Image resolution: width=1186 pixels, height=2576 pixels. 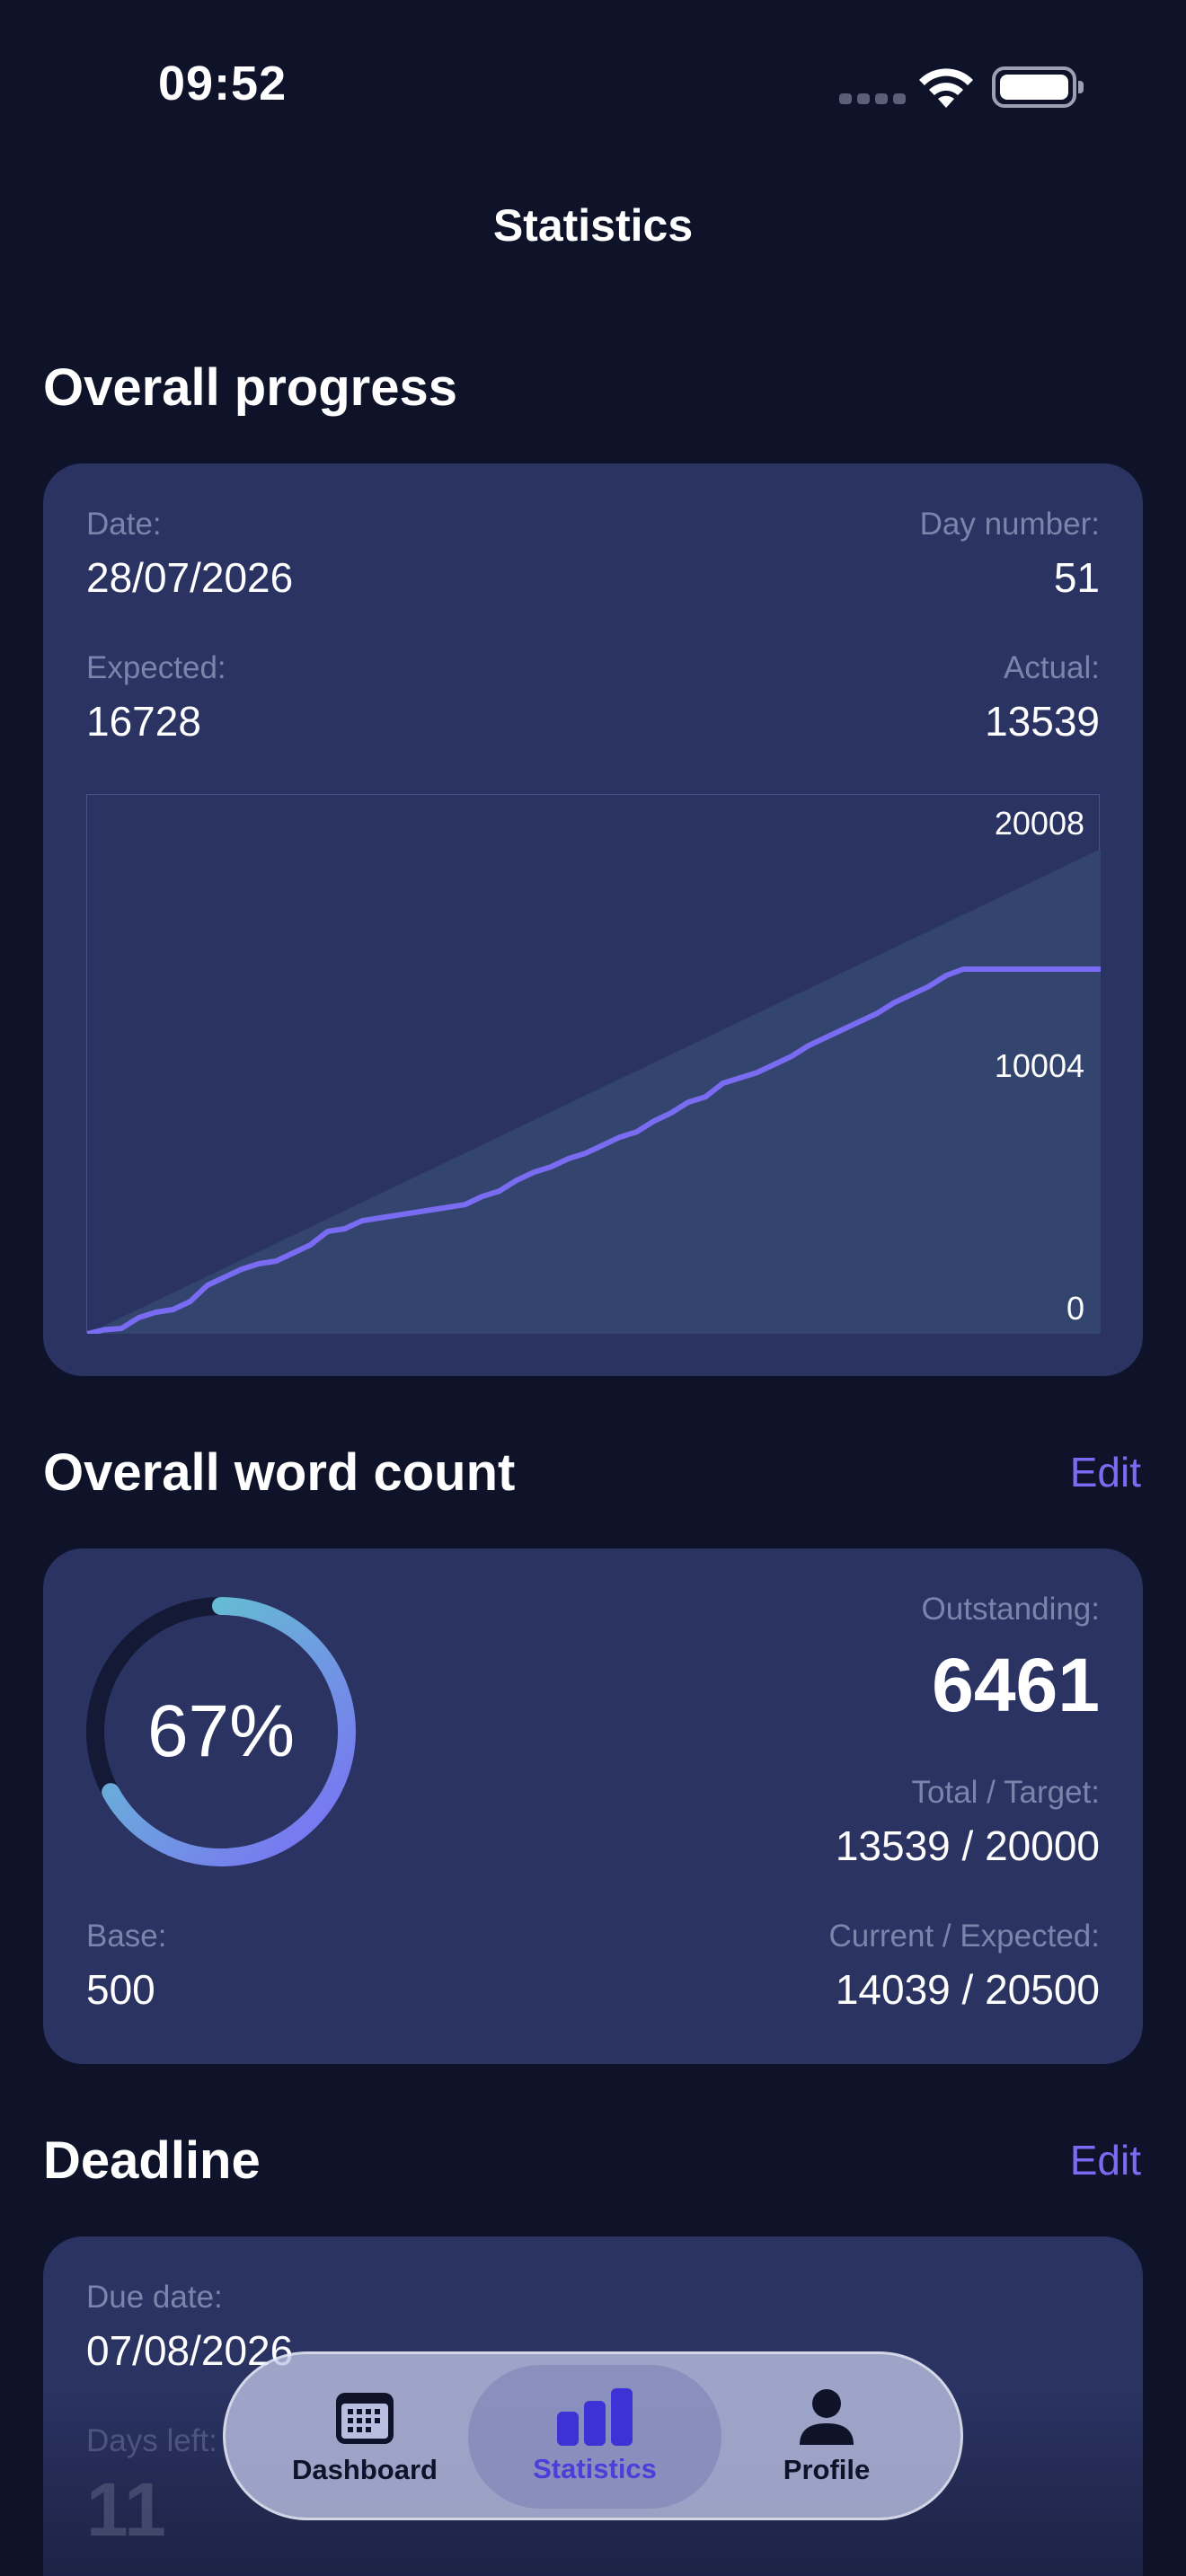 What do you see at coordinates (1039, 1065) in the screenshot?
I see `y-tick-label: 10004` at bounding box center [1039, 1065].